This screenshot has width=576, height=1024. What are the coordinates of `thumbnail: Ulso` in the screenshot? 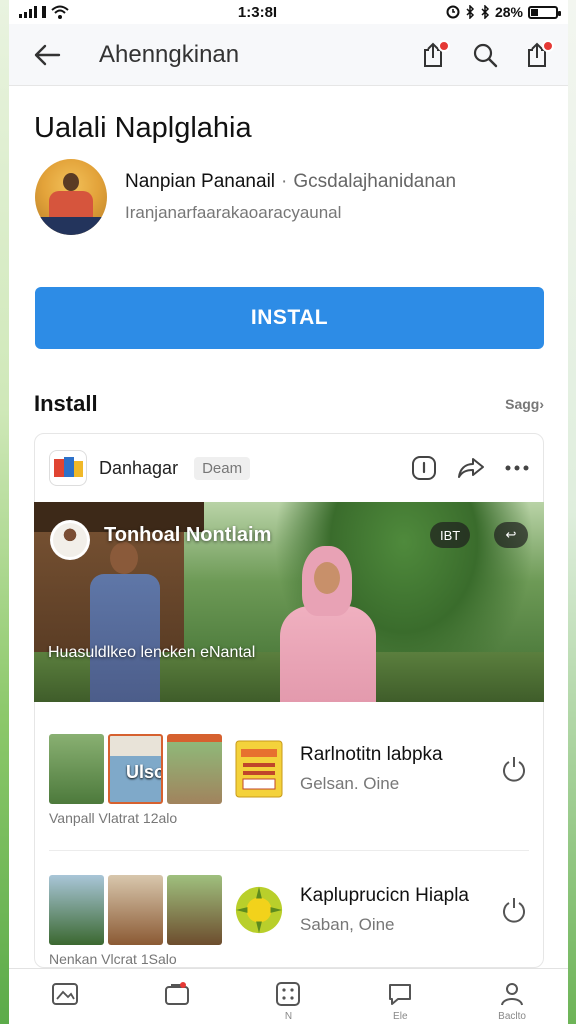 It's located at (135, 769).